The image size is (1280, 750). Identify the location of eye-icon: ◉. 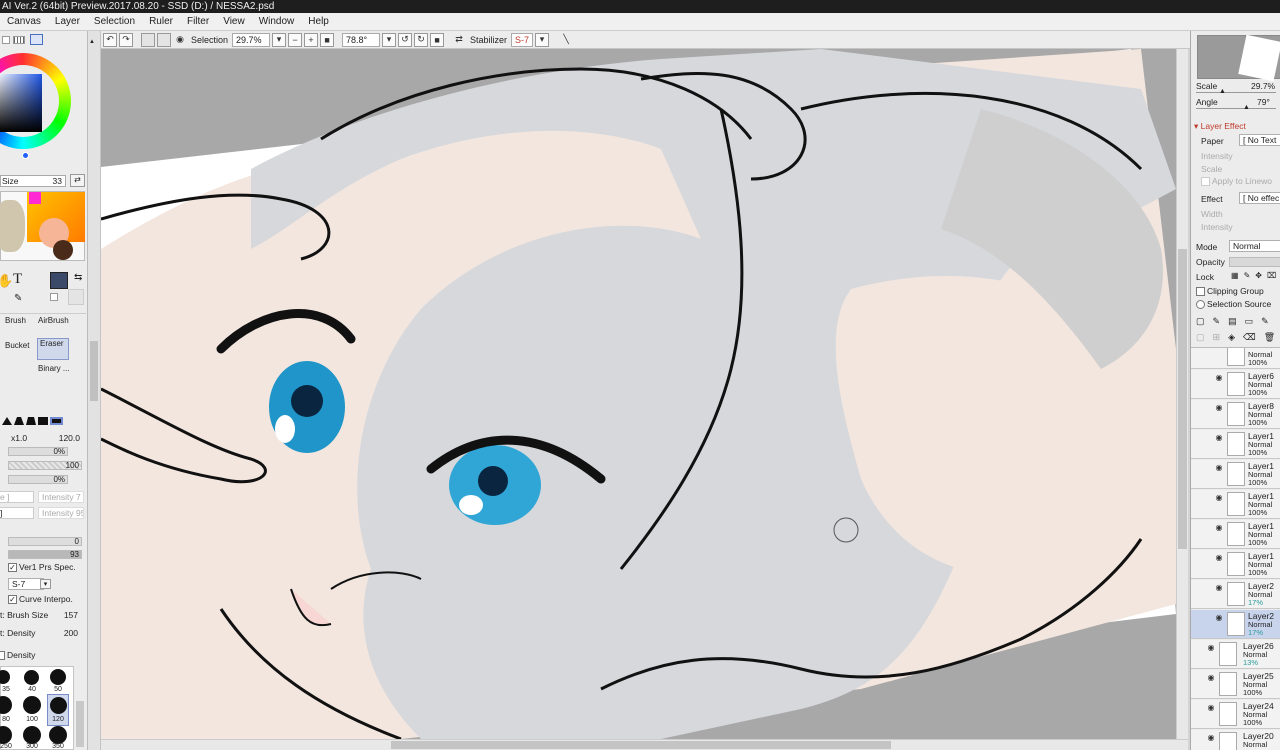
(180, 40).